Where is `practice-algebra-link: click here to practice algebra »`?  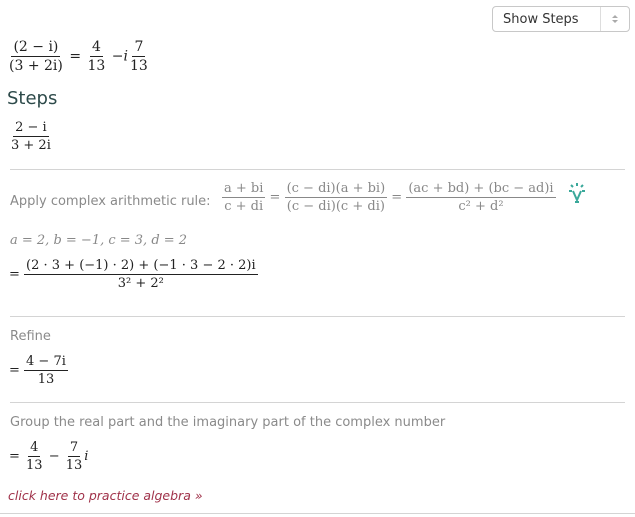 practice-algebra-link: click here to practice algebra » is located at coordinates (105, 495).